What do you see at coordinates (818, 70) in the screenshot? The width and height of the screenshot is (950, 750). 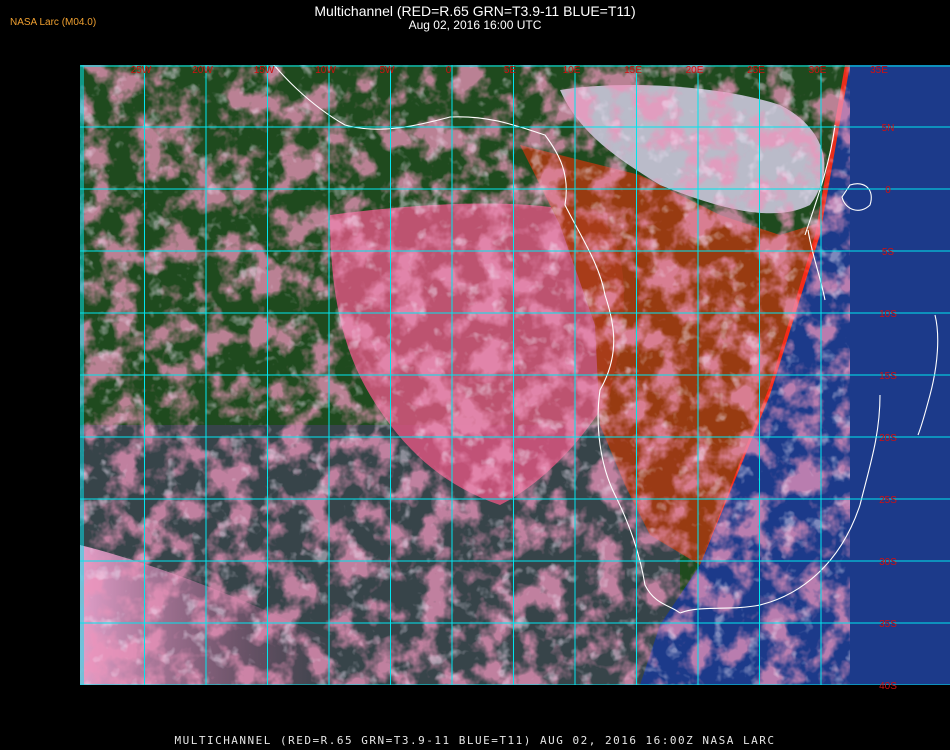 I see `longitude-label: 30E` at bounding box center [818, 70].